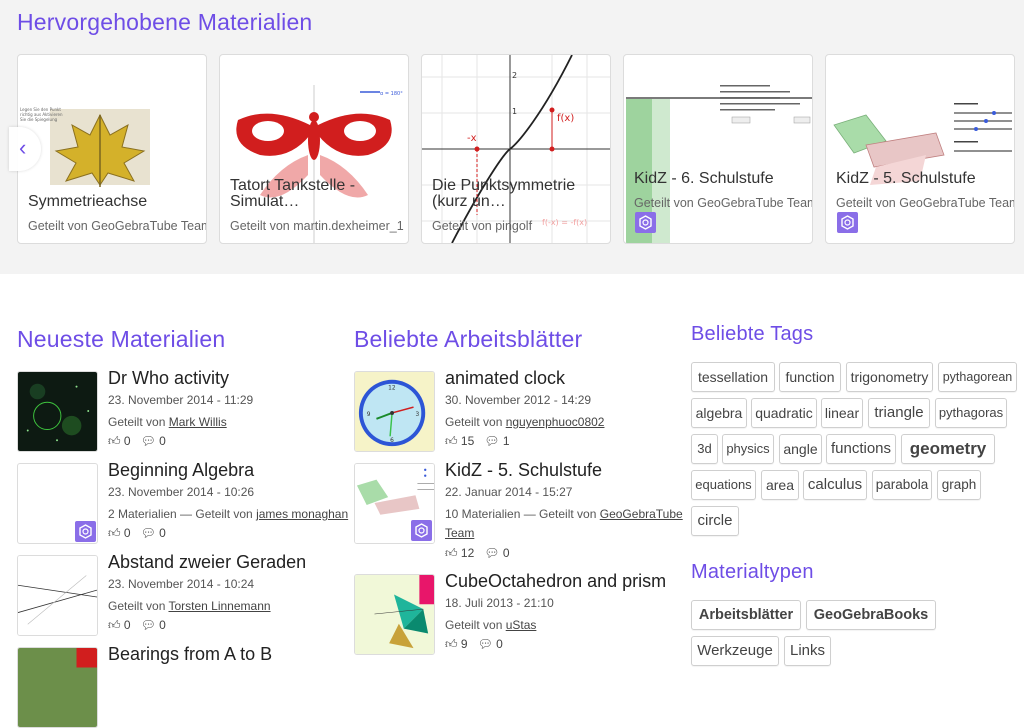 The image size is (1024, 728). Describe the element at coordinates (948, 449) in the screenshot. I see `tag-geometry: geometry` at that location.